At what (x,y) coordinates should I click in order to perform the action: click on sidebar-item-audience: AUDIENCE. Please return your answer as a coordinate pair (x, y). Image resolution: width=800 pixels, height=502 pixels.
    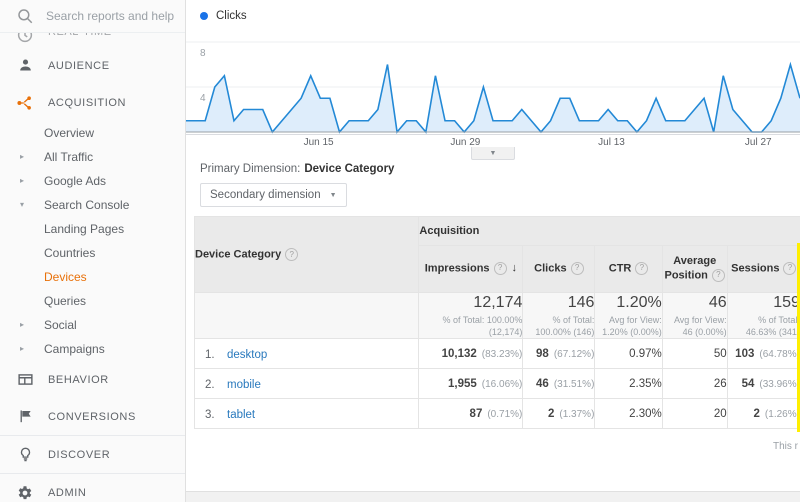
    Looking at the image, I should click on (92, 65).